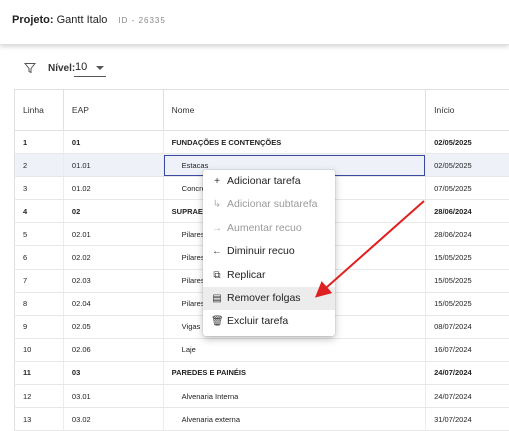  What do you see at coordinates (217, 251) in the screenshot?
I see `arrow-left-icon: ←` at bounding box center [217, 251].